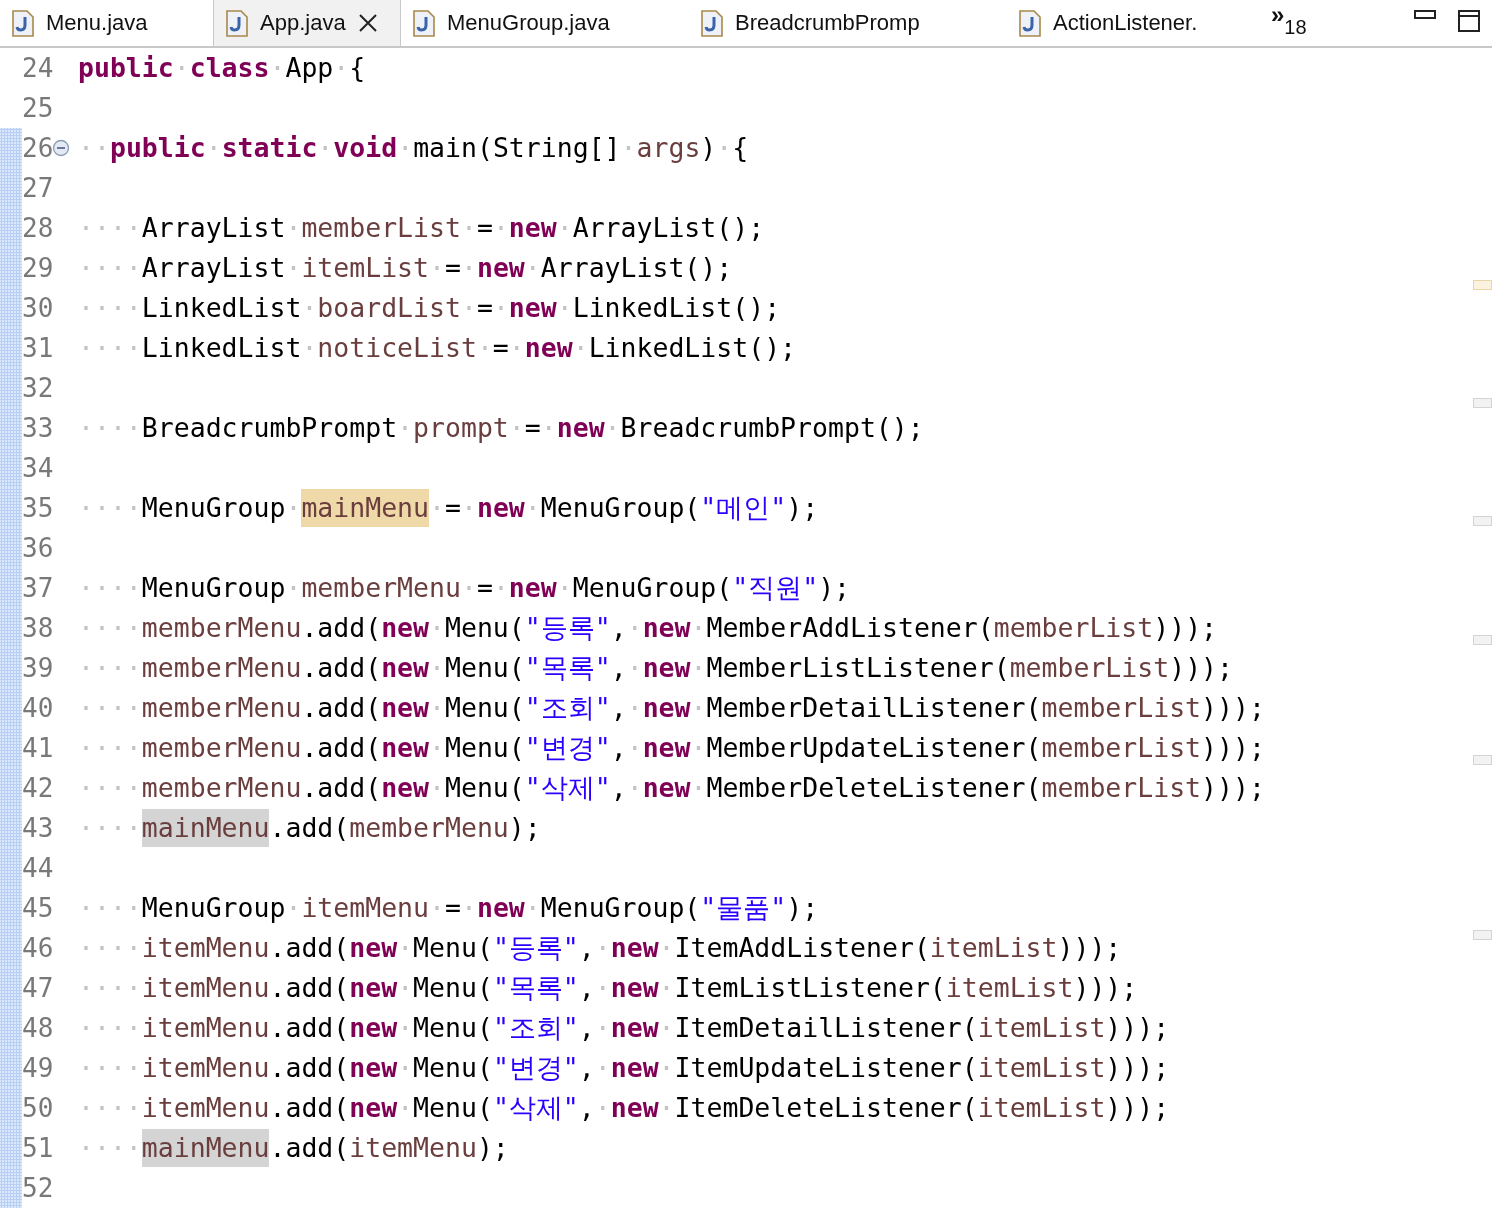  I want to click on code-text: MemberDeleteListener(, so click(874, 788).